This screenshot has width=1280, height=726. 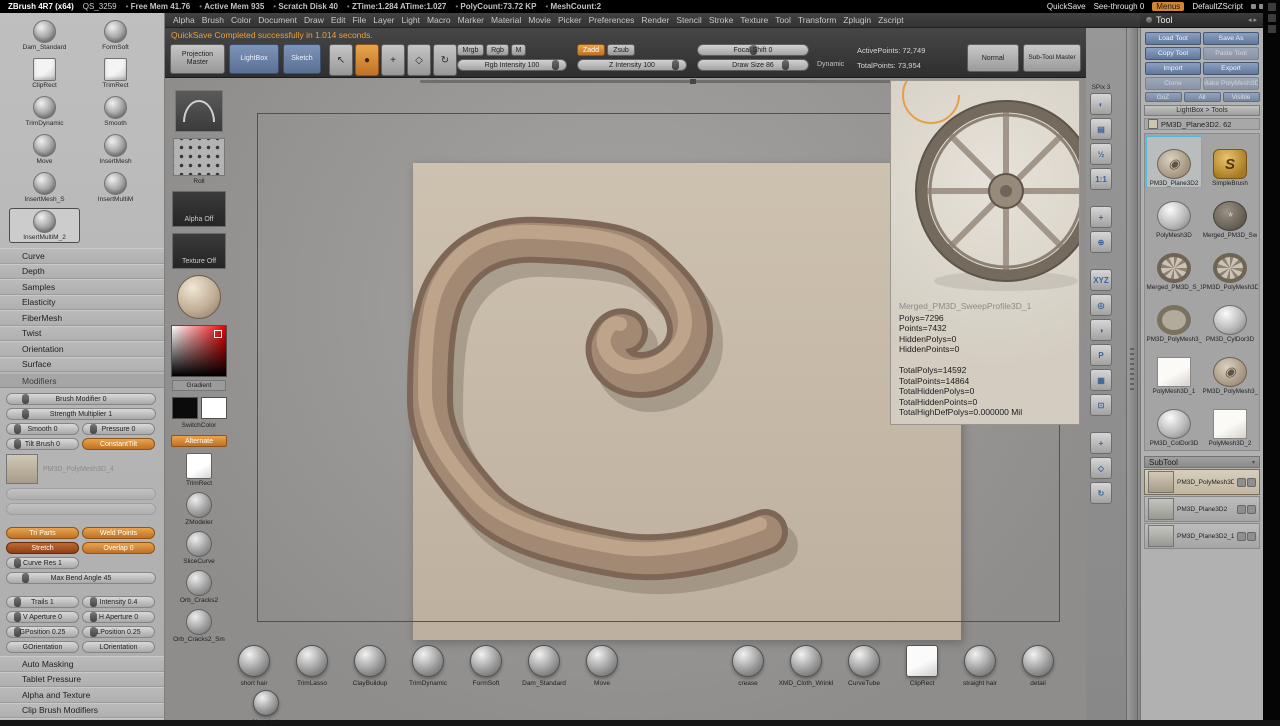 What do you see at coordinates (1230, 370) in the screenshot?
I see `recent-tool-item: ◉ PM3D_PolyMesh3_2` at bounding box center [1230, 370].